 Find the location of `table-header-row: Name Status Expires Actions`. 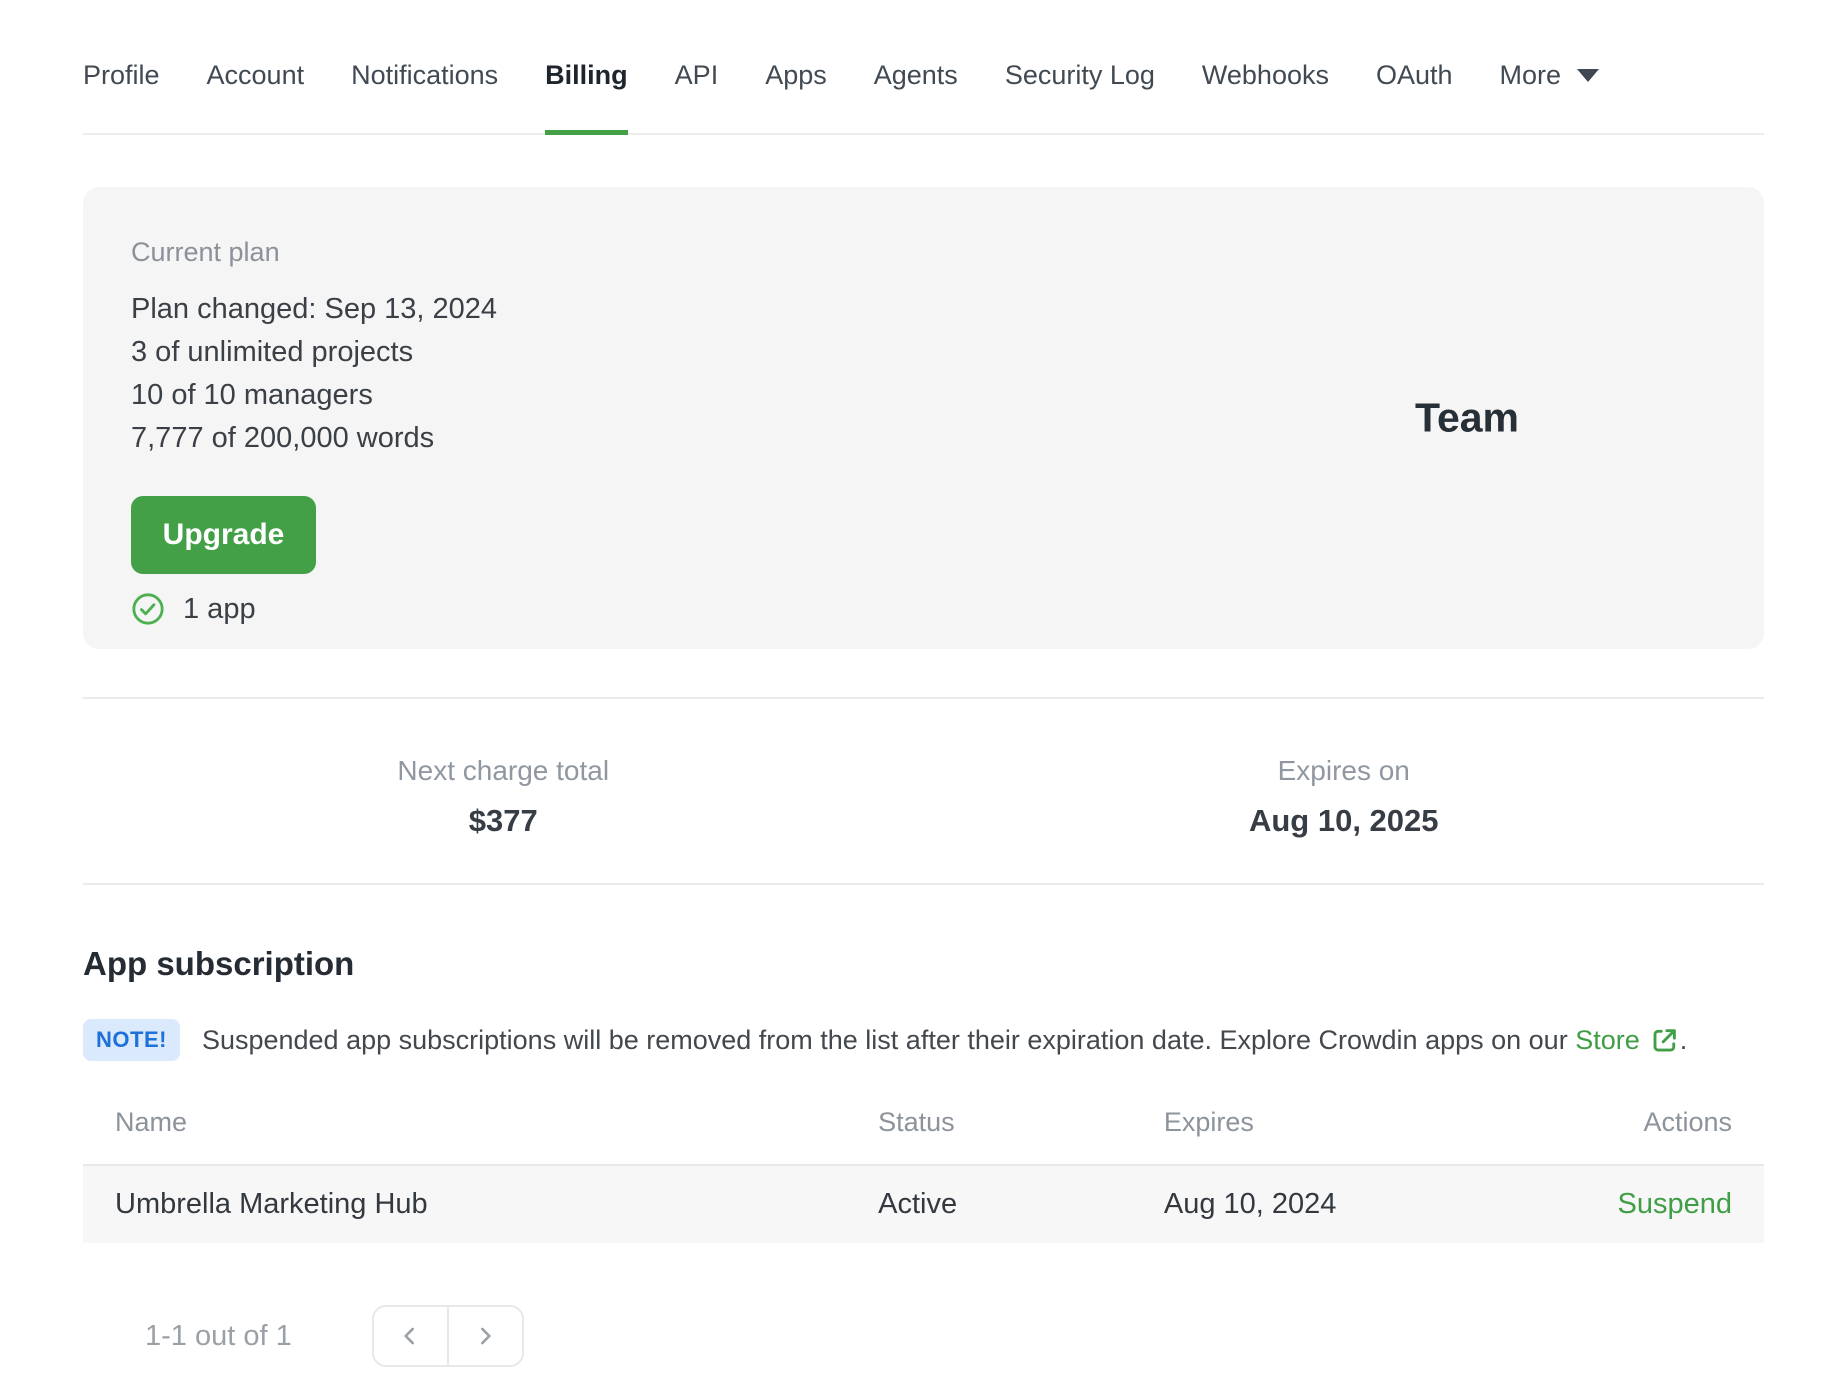

table-header-row: Name Status Expires Actions is located at coordinates (923, 1127).